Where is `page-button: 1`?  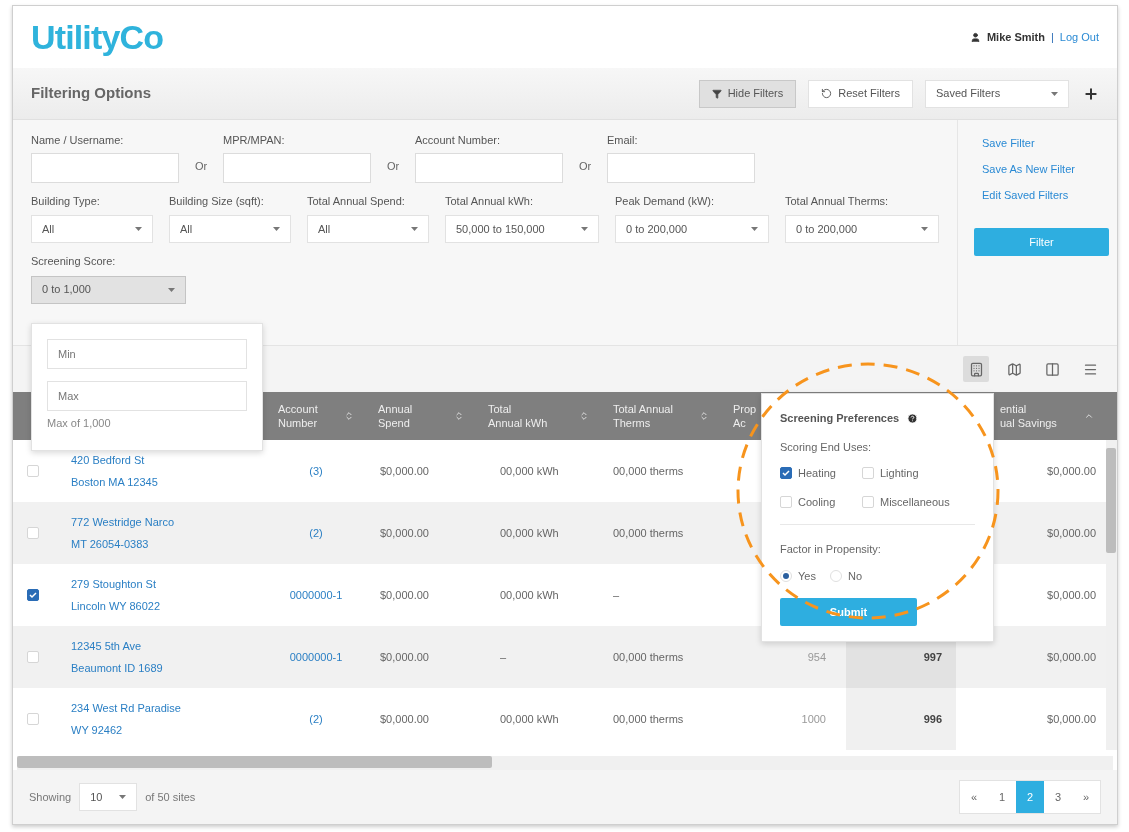 page-button: 1 is located at coordinates (1002, 797).